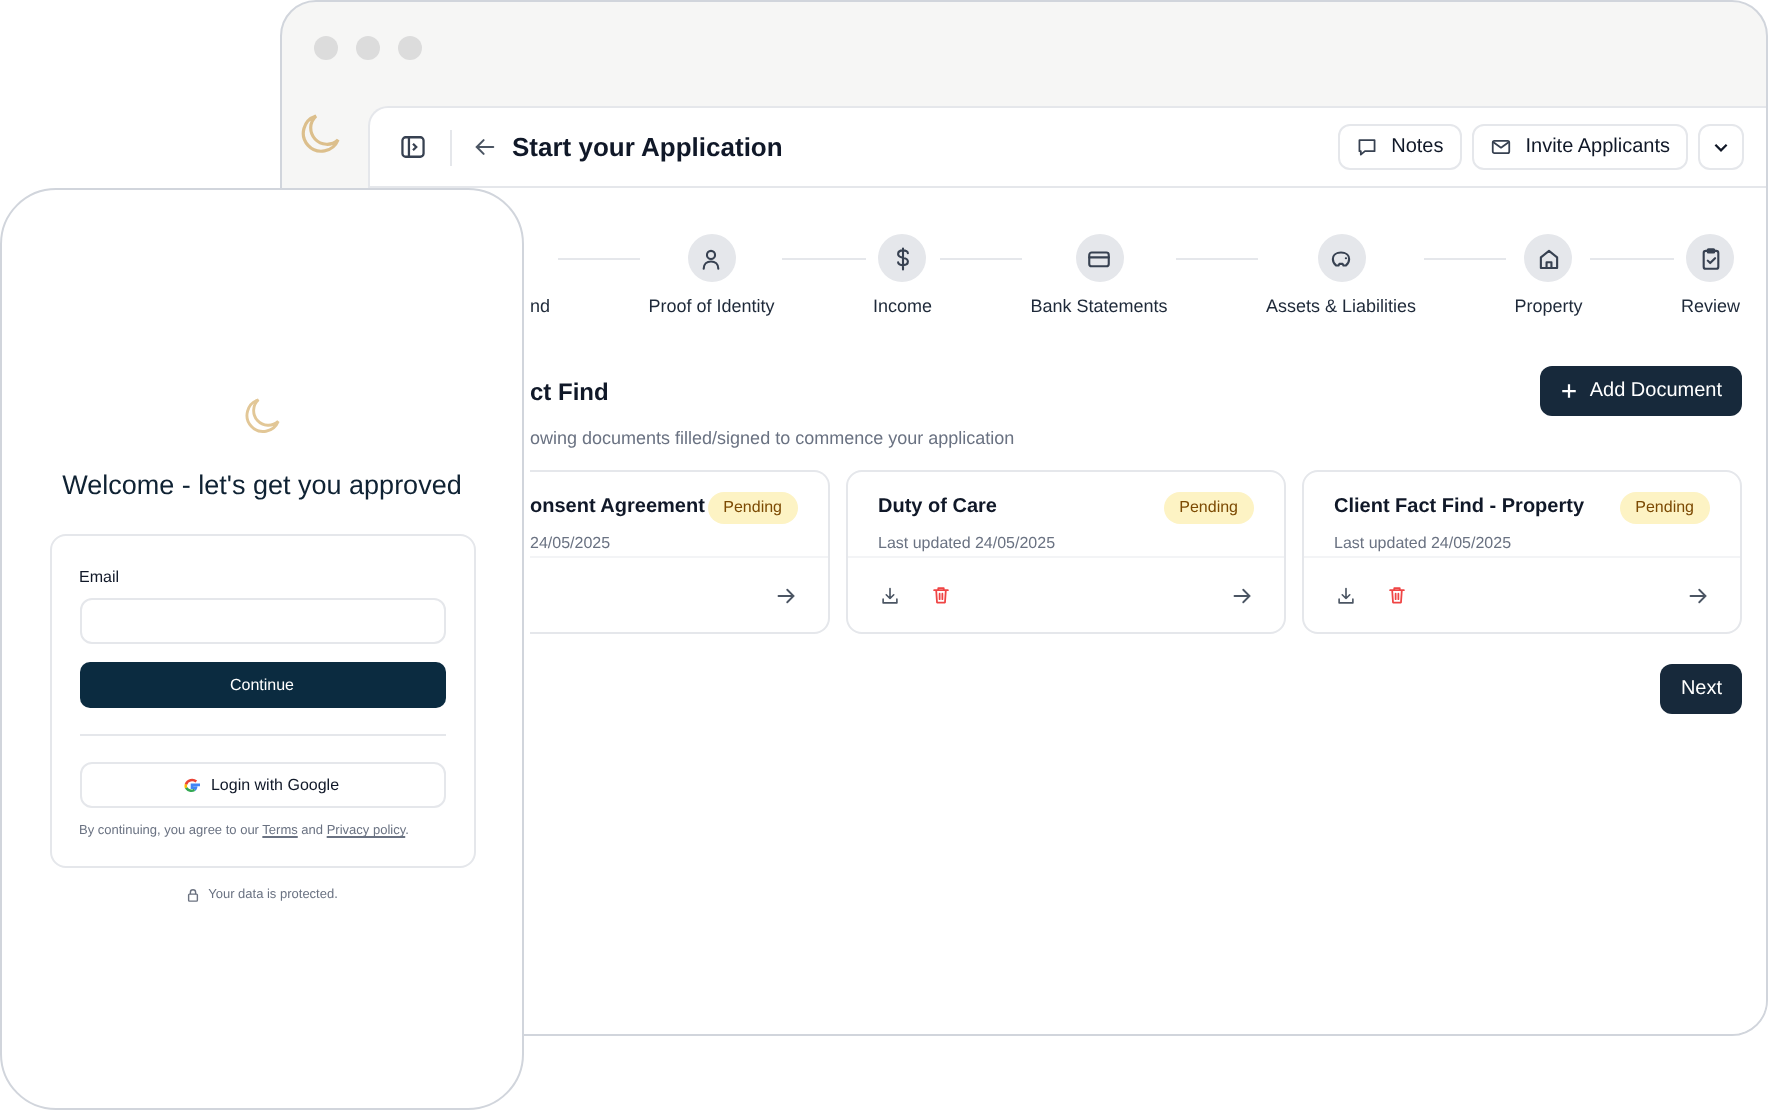  Describe the element at coordinates (1066, 552) in the screenshot. I see `document-card: Duty of Care Last updated 24/05/2025 Pending` at that location.